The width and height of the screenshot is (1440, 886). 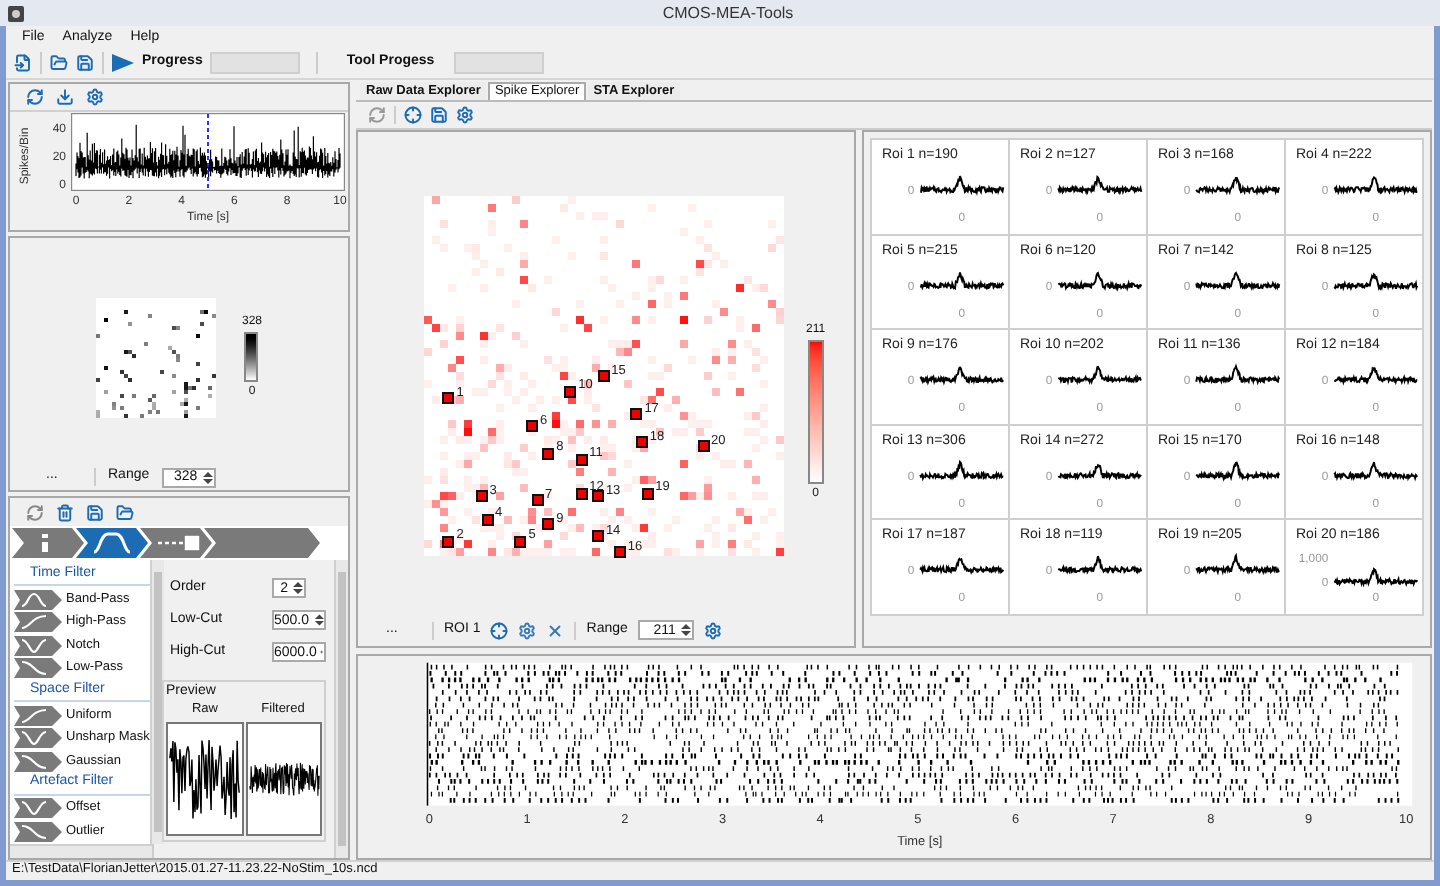 I want to click on time-cursor-line, so click(x=207, y=152).